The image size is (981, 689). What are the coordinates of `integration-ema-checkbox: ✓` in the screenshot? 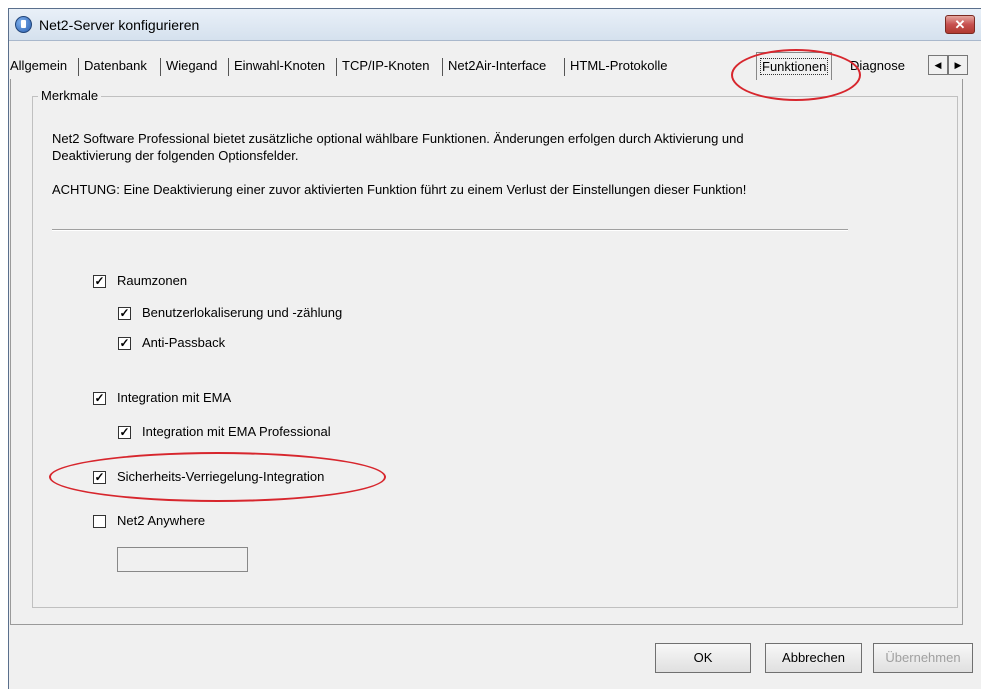 It's located at (99, 398).